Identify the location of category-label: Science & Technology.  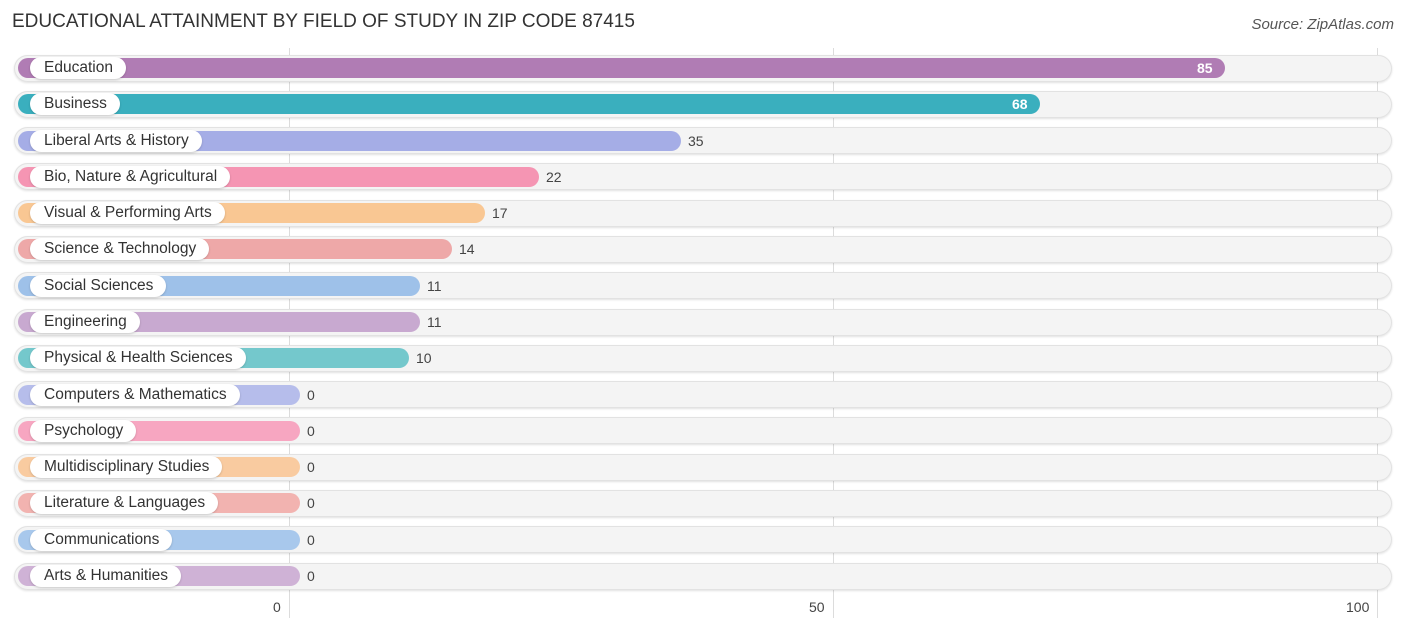
(120, 249).